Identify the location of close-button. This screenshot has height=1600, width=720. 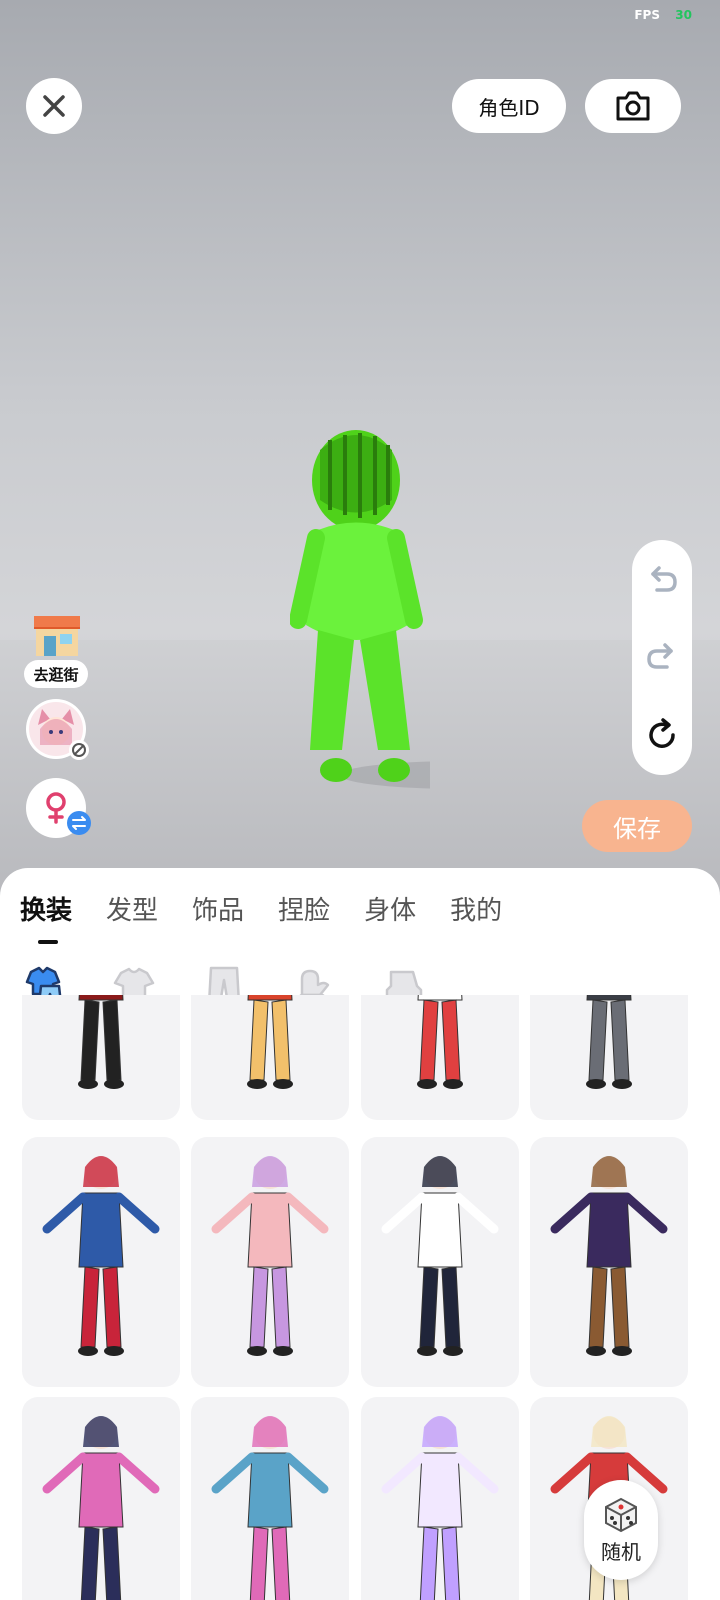
(54, 106).